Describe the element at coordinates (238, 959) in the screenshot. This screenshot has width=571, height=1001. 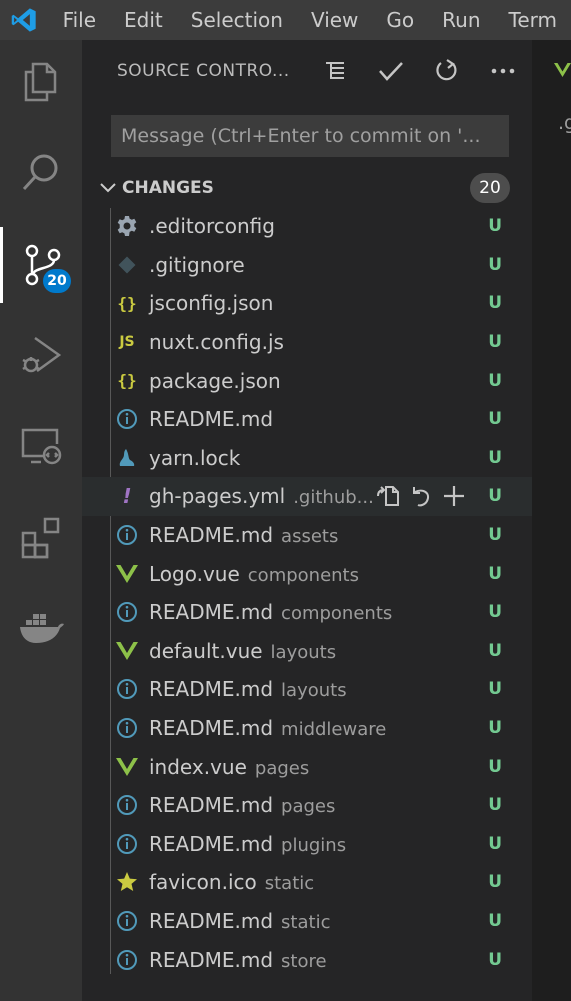
I see `file-name: README.md store` at that location.